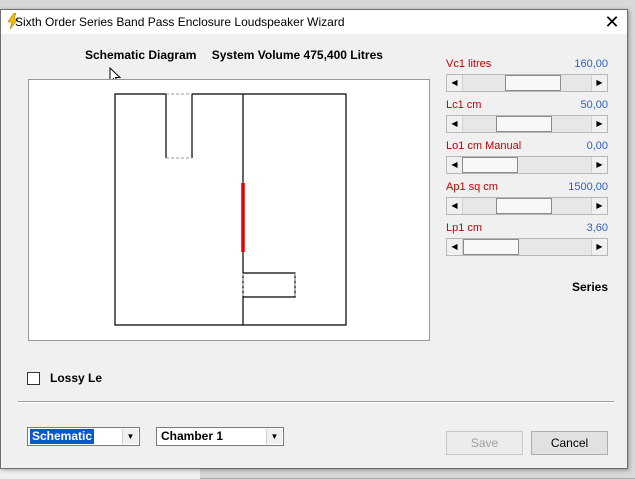  I want to click on separator, so click(316, 402).